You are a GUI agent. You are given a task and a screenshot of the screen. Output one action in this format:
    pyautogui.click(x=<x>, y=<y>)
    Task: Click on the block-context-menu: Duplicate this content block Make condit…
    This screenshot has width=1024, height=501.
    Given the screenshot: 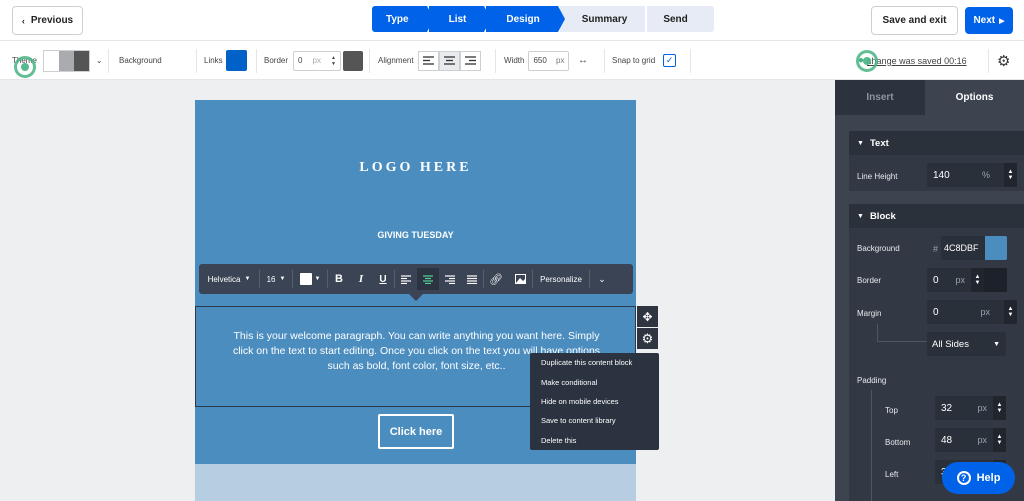 What is the action you would take?
    pyautogui.click(x=594, y=401)
    